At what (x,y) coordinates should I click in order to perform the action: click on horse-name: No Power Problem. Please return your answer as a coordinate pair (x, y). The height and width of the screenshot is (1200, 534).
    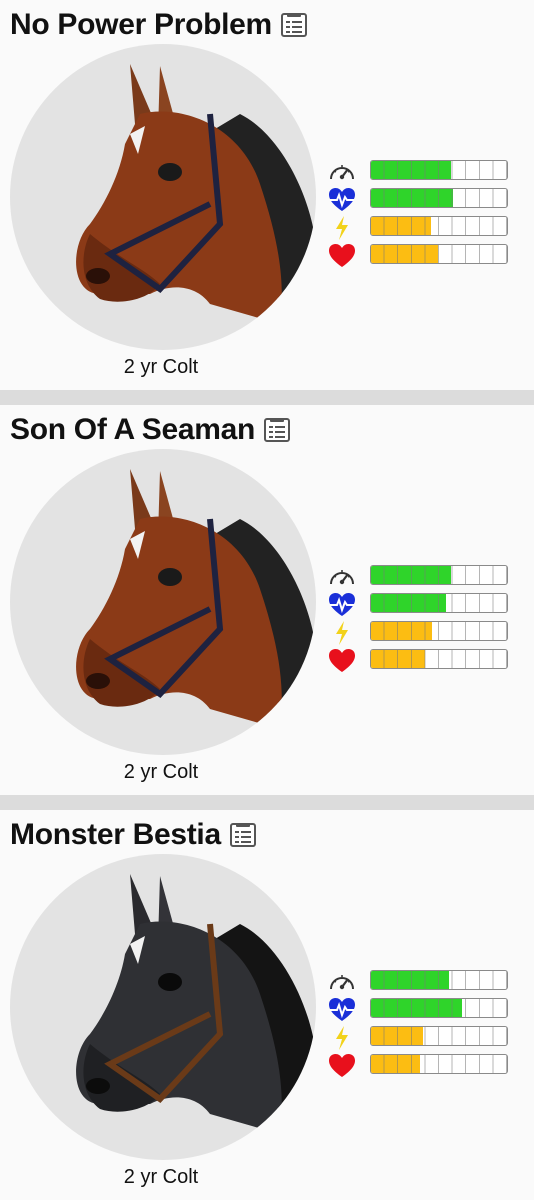
    Looking at the image, I should click on (141, 25).